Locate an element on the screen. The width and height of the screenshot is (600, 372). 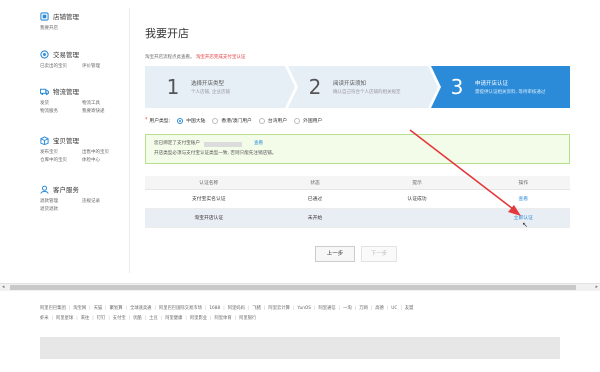
info-warning-text: 开店类型必须与支付宝认证类型一致, 否则只能先注销店铺。 is located at coordinates (215, 153).